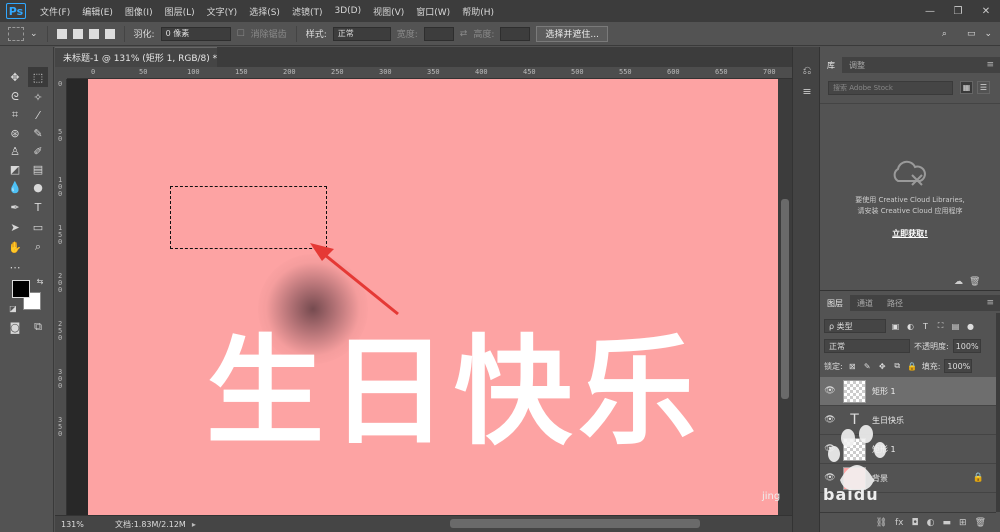 This screenshot has height=532, width=1000. What do you see at coordinates (807, 71) in the screenshot?
I see `history-panel-icon: ⎌` at bounding box center [807, 71].